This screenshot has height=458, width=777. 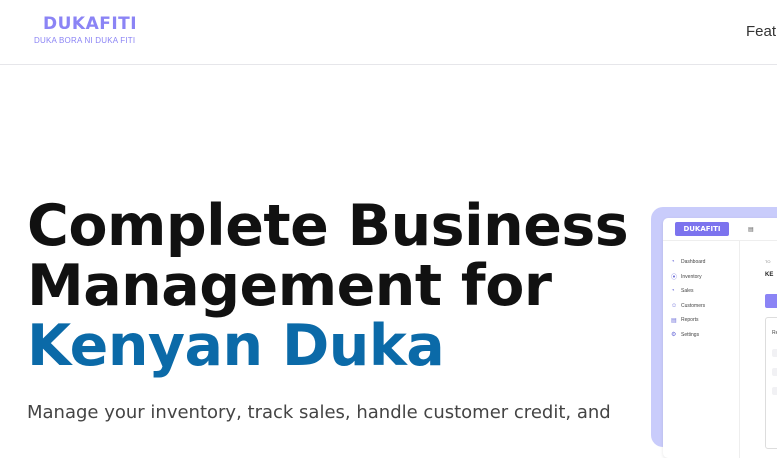 What do you see at coordinates (236, 346) in the screenshot?
I see `hero-title-accent: Kenyan Duka` at bounding box center [236, 346].